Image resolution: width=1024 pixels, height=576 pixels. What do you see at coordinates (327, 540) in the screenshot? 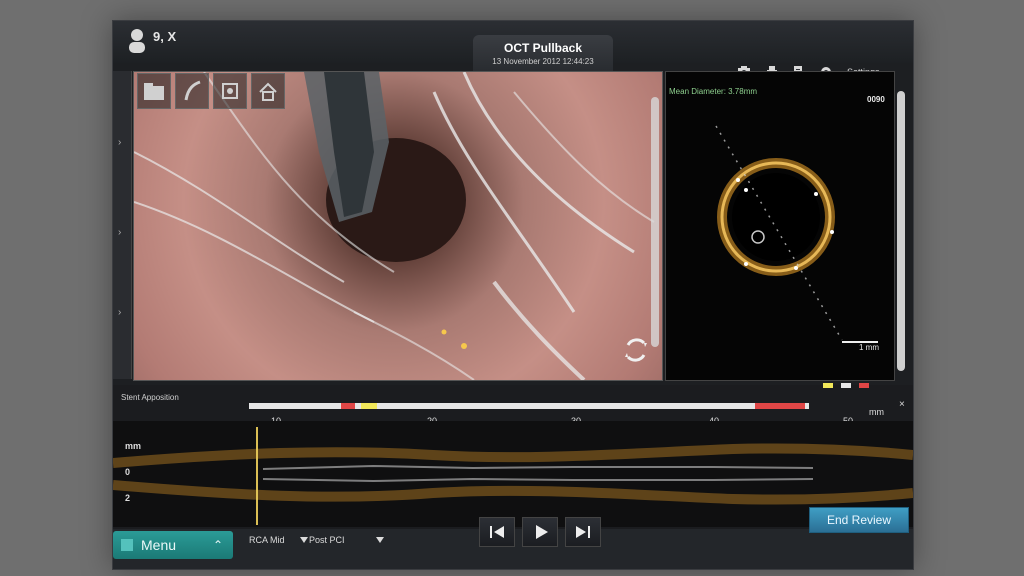
I see `procedure-label: Post PCI` at bounding box center [327, 540].